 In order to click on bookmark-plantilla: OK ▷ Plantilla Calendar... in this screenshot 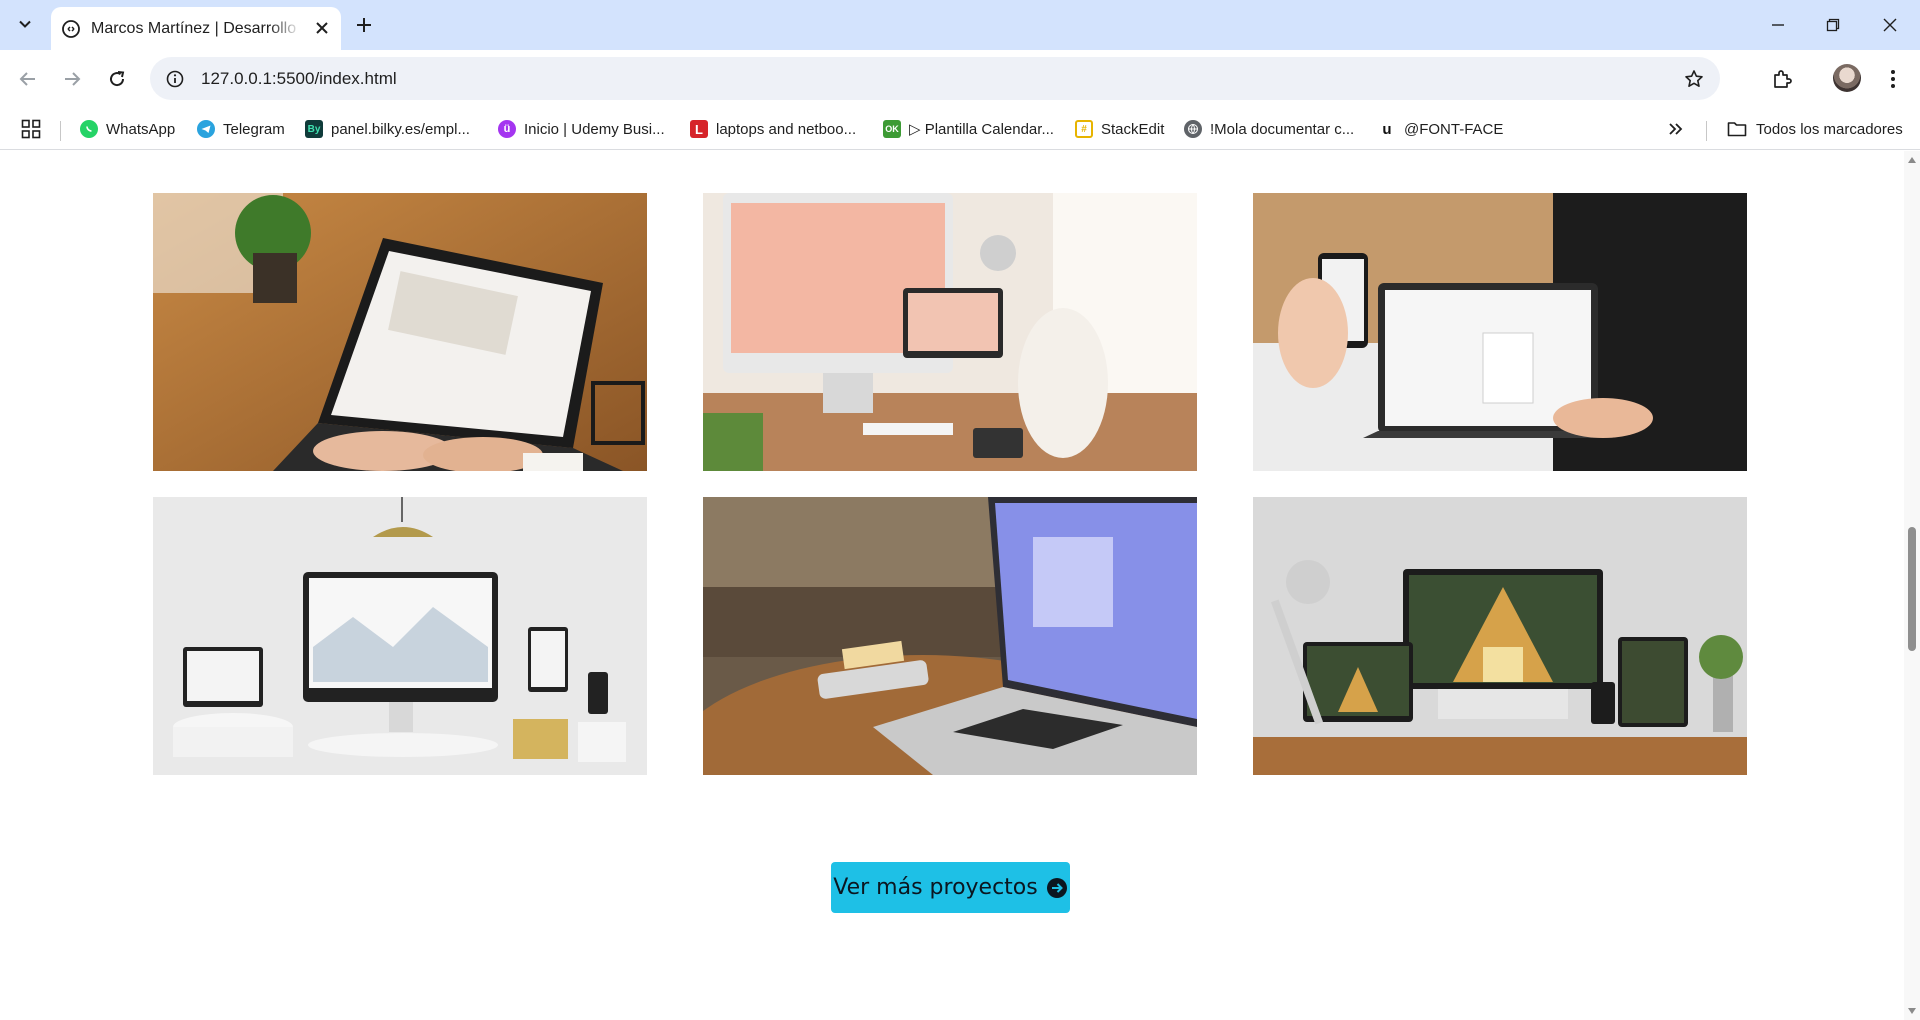, I will do `click(968, 129)`.